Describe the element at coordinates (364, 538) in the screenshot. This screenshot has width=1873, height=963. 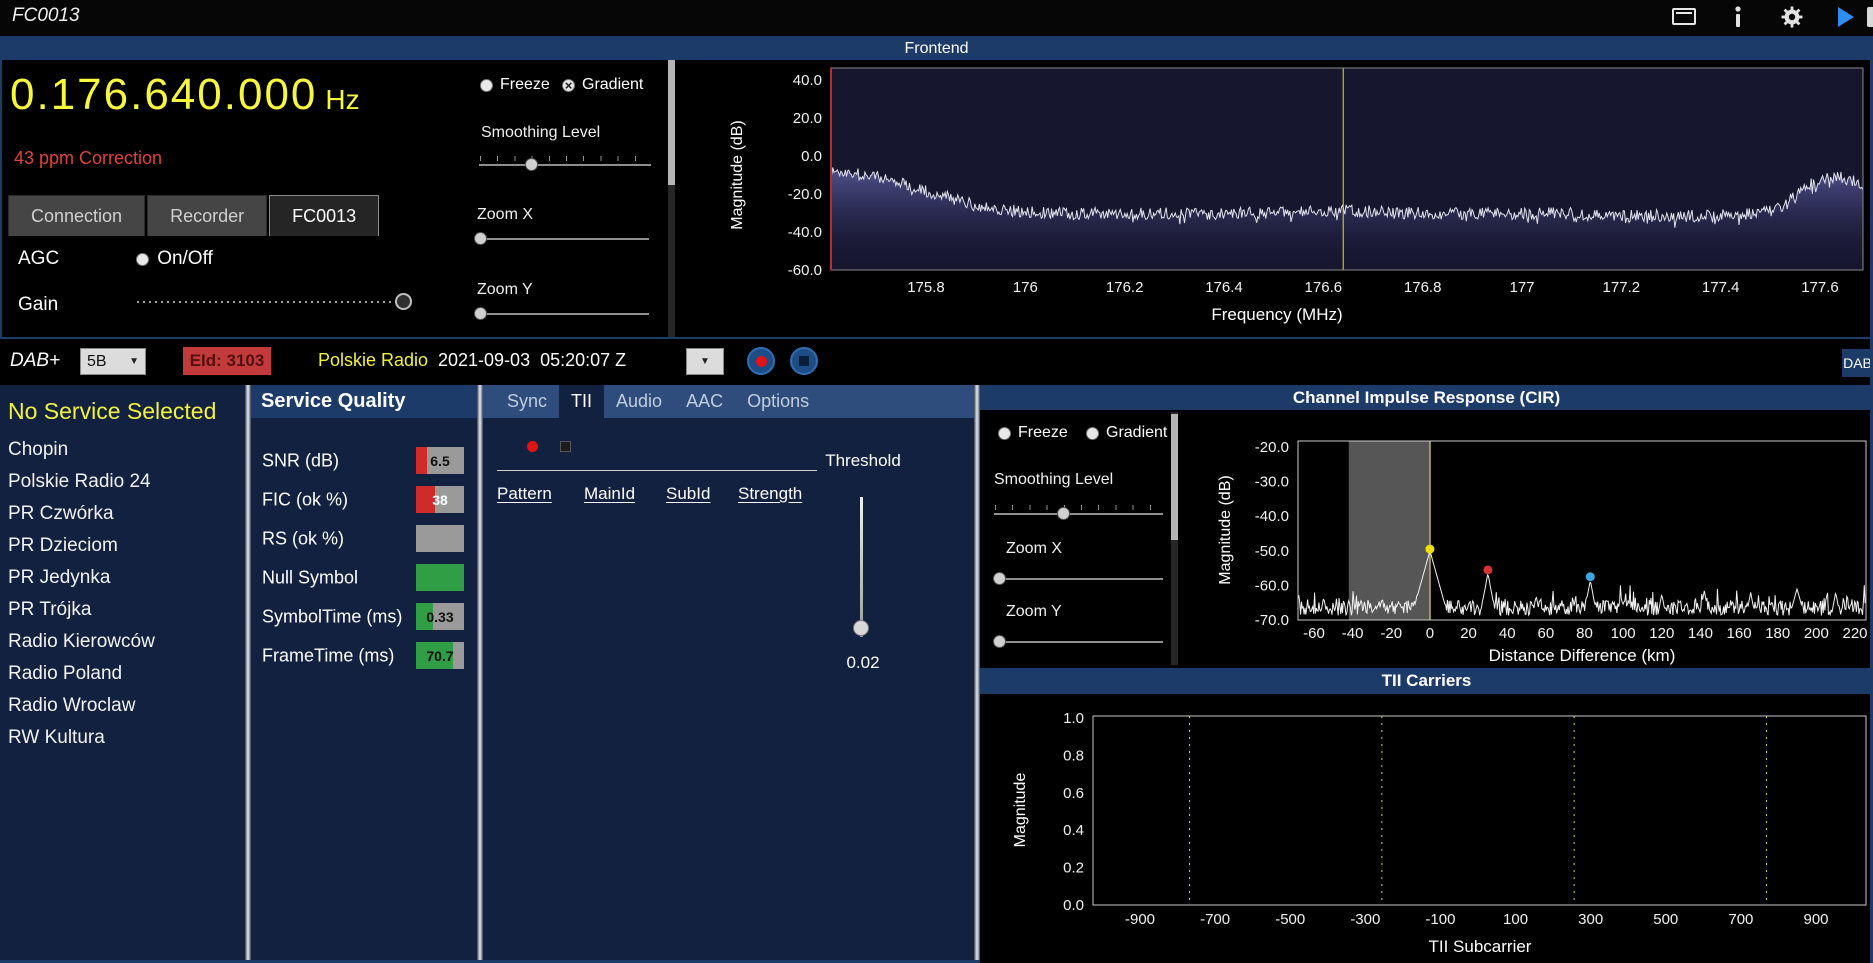
I see `quality-row-rs-ok: RS (ok %)` at that location.